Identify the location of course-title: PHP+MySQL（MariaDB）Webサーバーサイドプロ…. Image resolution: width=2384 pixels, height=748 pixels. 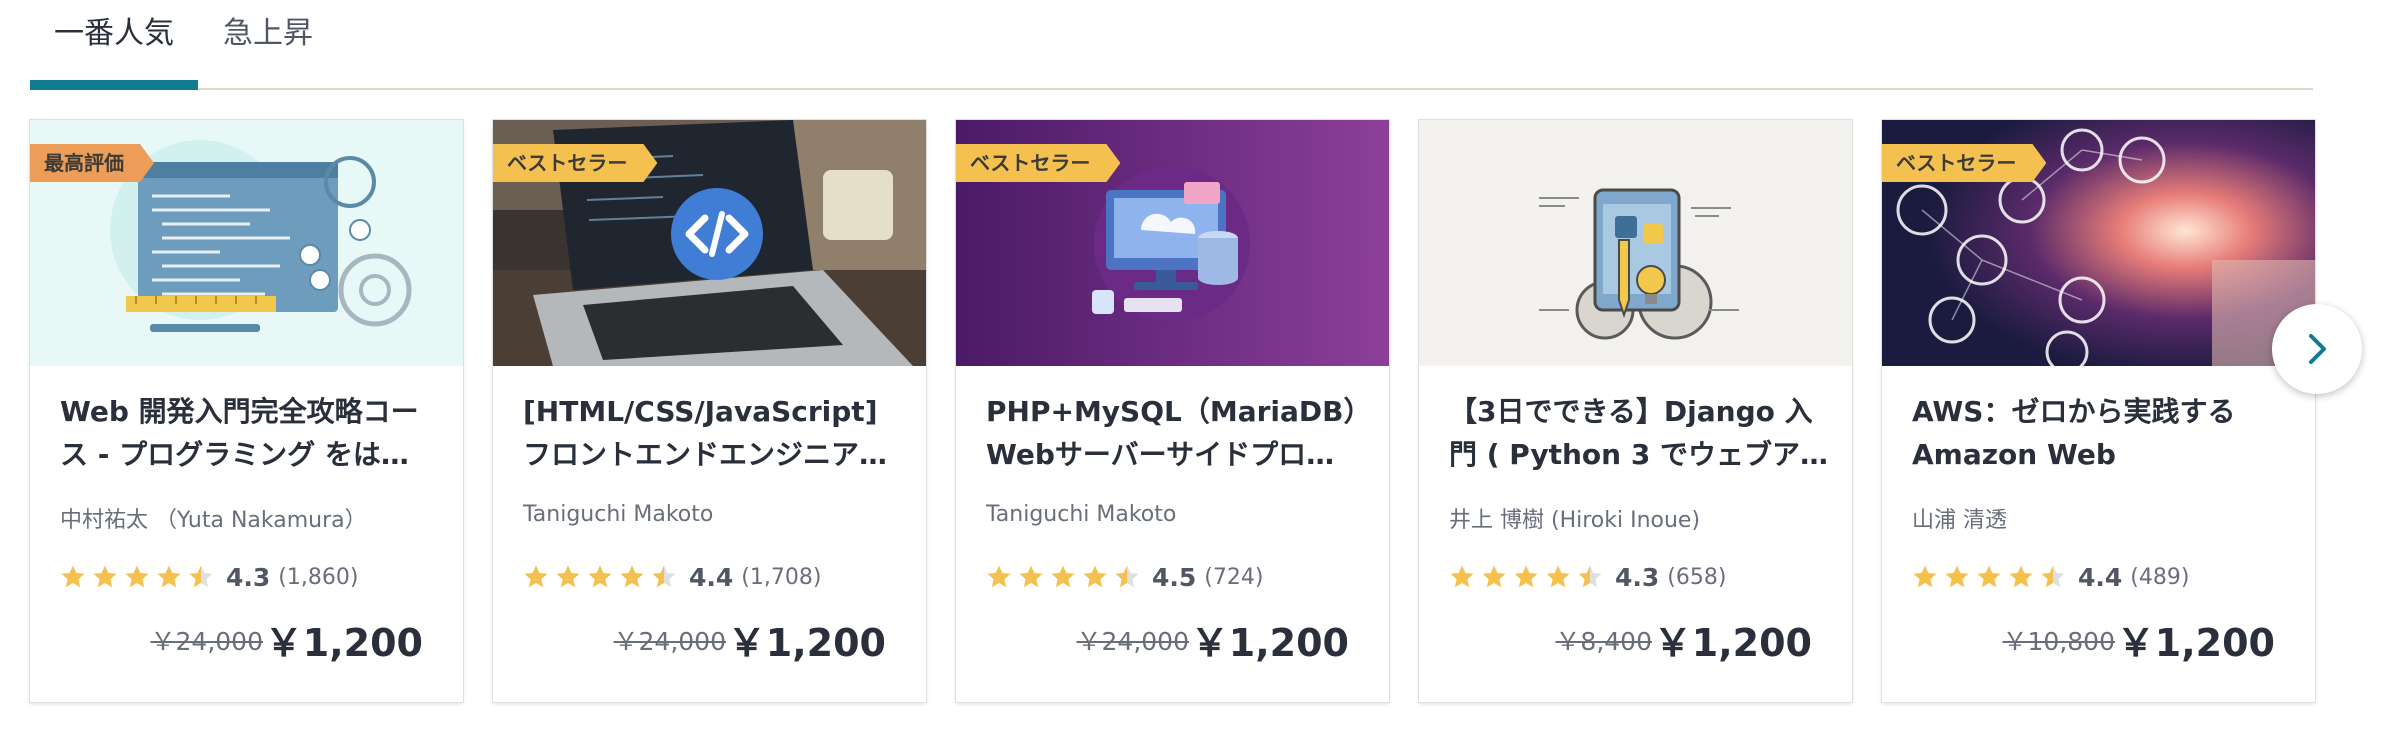
(1176, 433).